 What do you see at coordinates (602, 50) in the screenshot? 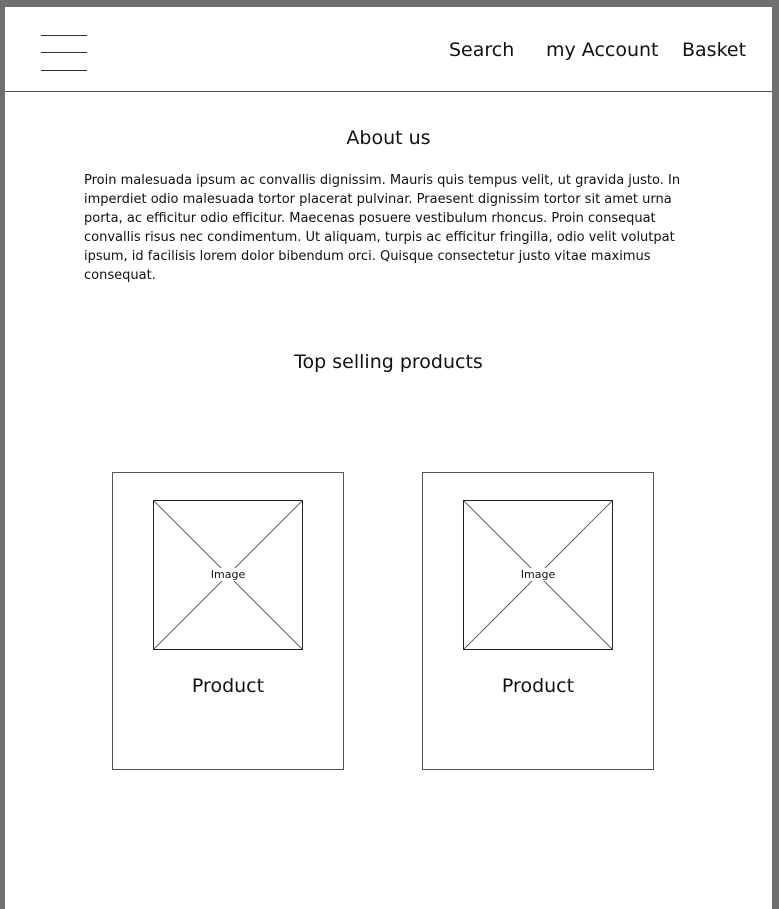
I see `nav-account-link: my Account` at bounding box center [602, 50].